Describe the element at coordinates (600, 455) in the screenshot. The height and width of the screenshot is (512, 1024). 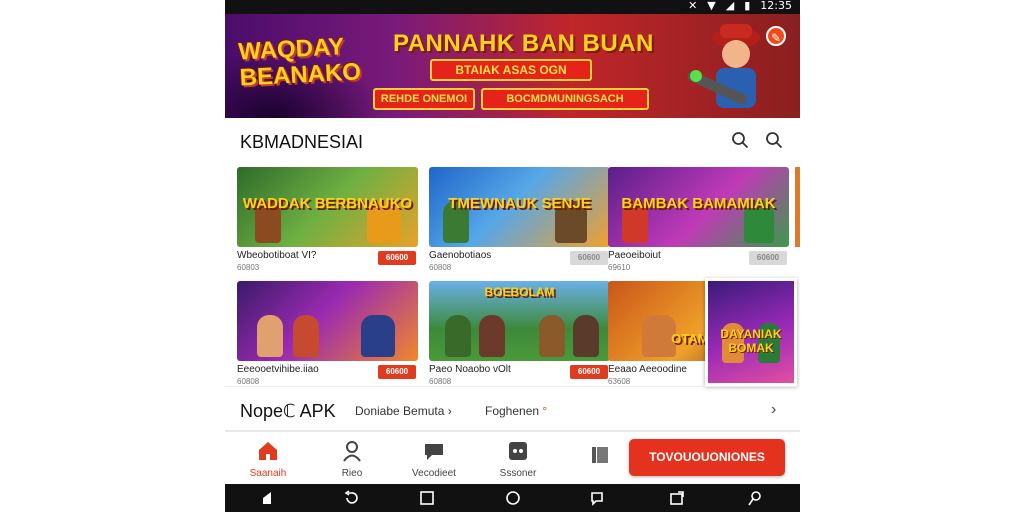
I see `library-icon` at that location.